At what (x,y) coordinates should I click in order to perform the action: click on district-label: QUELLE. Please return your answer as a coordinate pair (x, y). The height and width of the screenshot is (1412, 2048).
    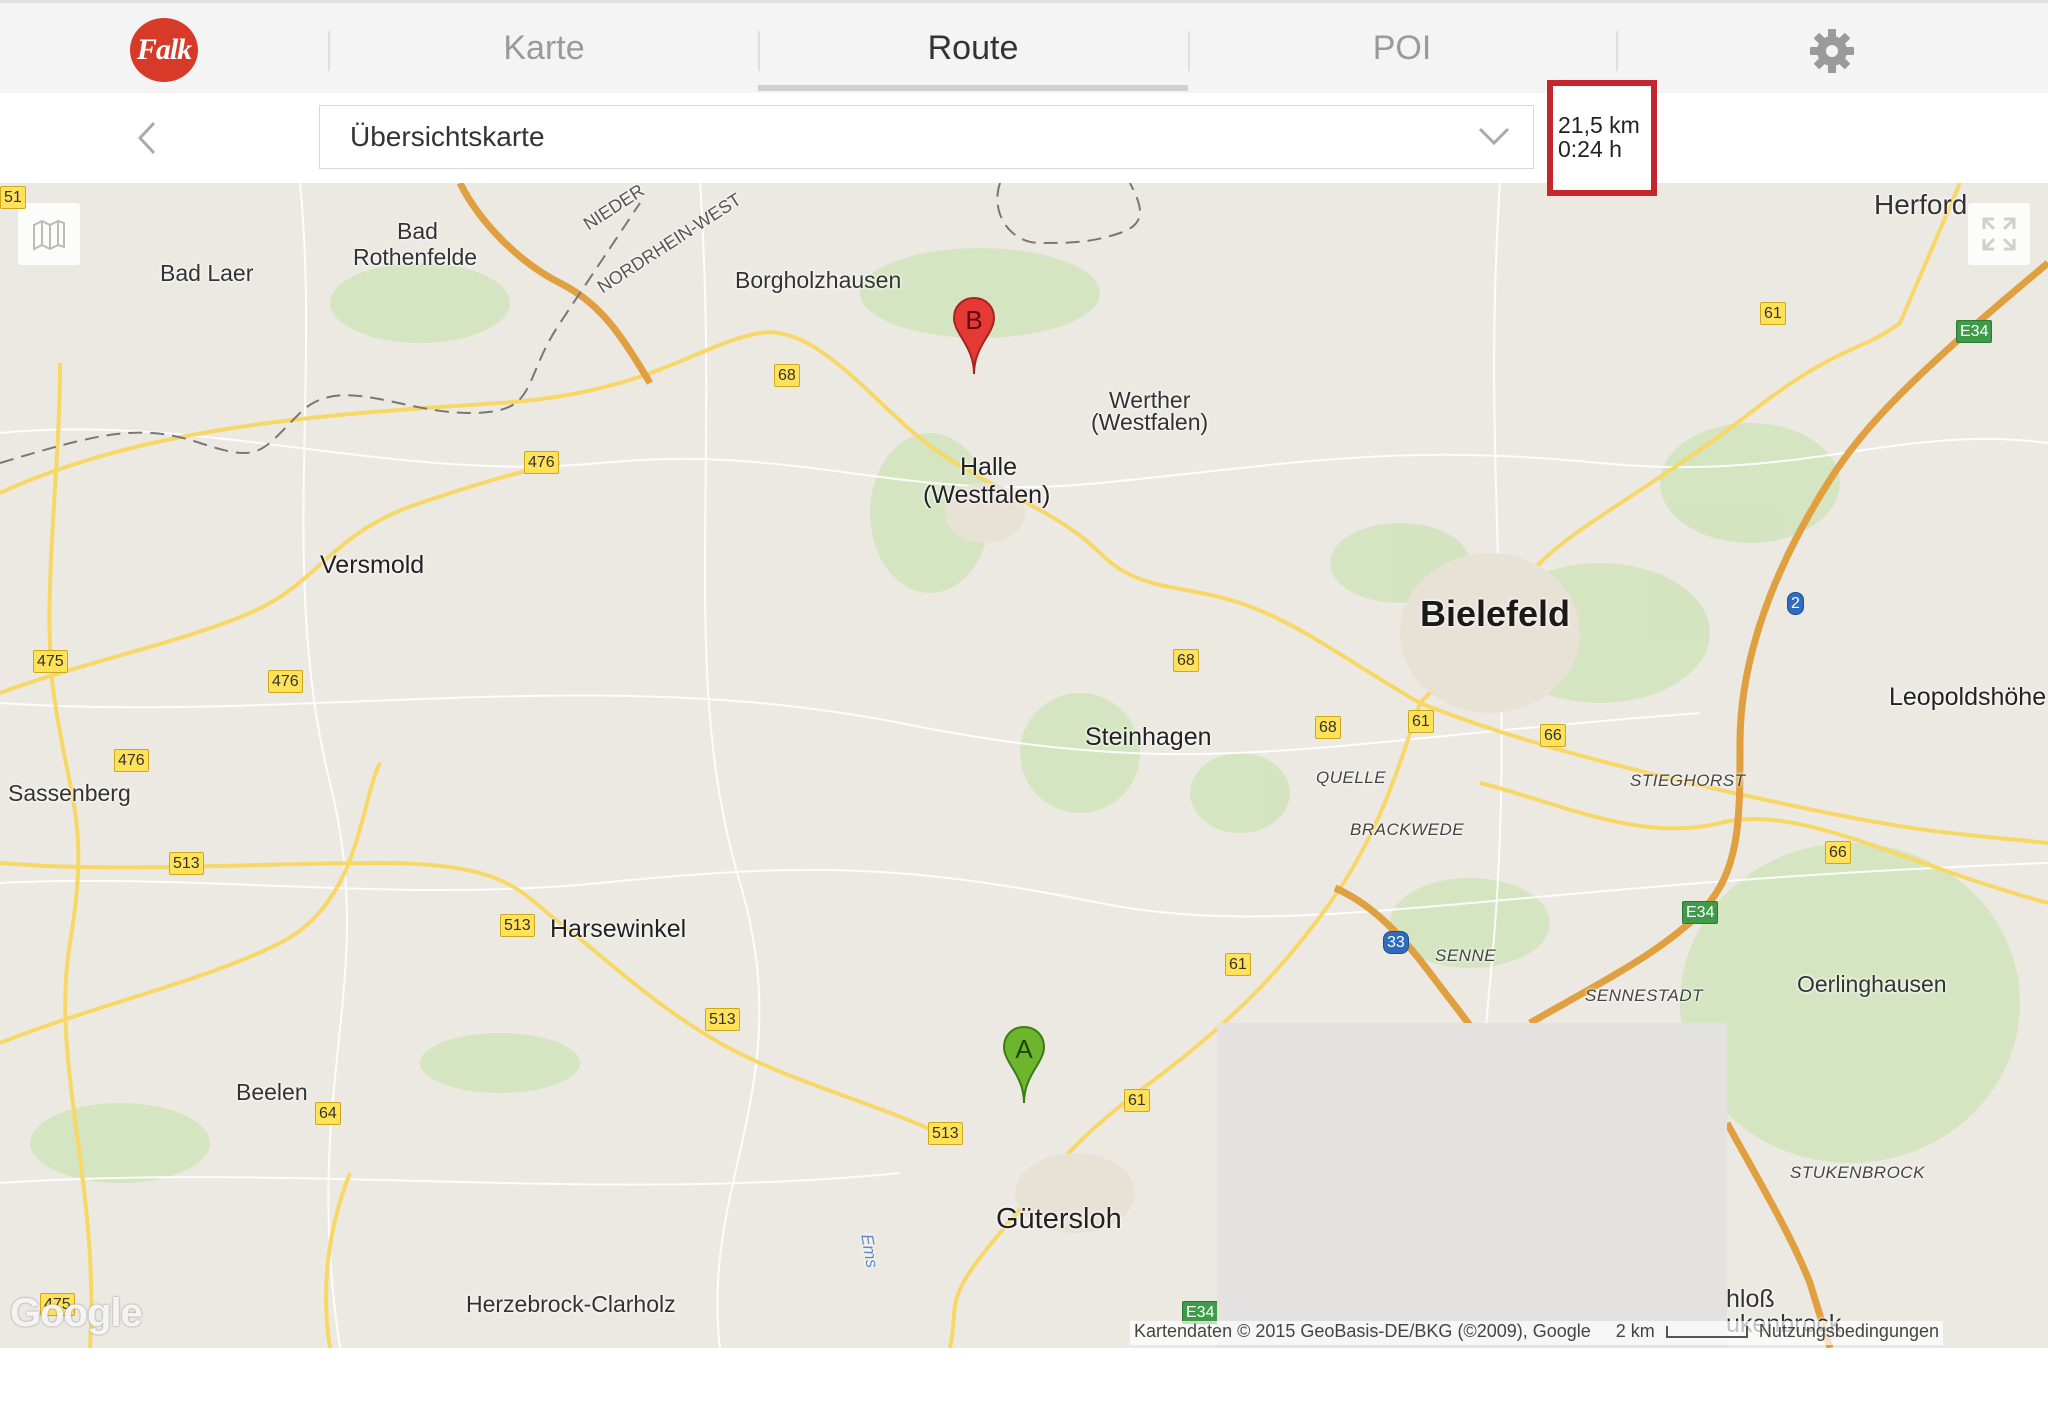
    Looking at the image, I should click on (1351, 777).